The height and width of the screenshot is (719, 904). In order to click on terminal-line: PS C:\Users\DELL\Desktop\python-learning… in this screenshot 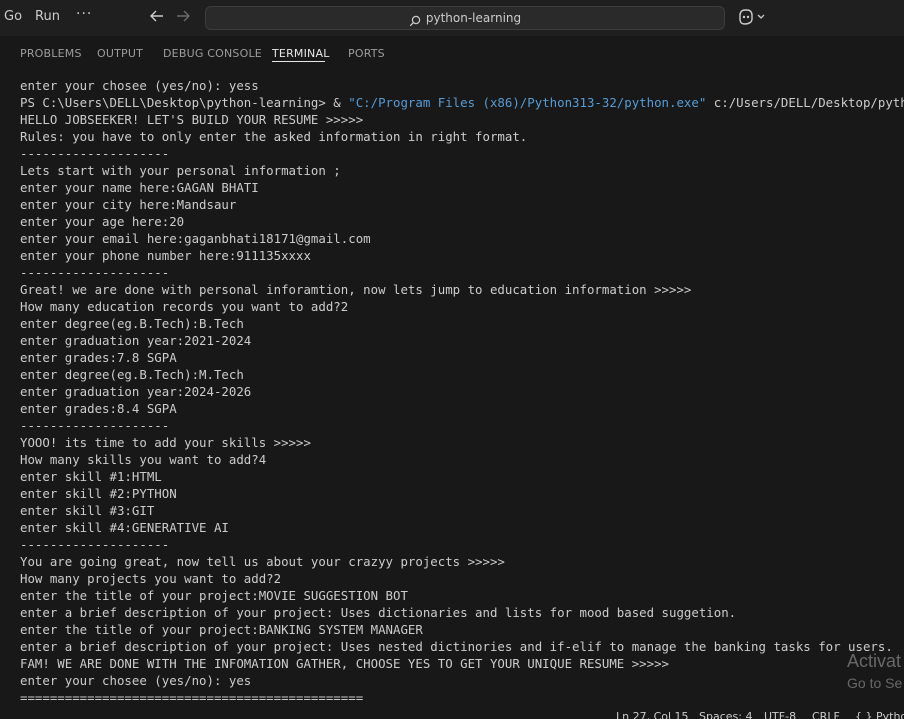, I will do `click(462, 102)`.